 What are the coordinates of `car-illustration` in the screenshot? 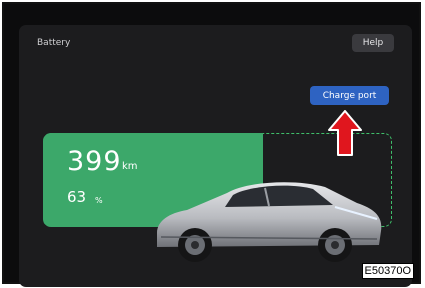 It's located at (269, 222).